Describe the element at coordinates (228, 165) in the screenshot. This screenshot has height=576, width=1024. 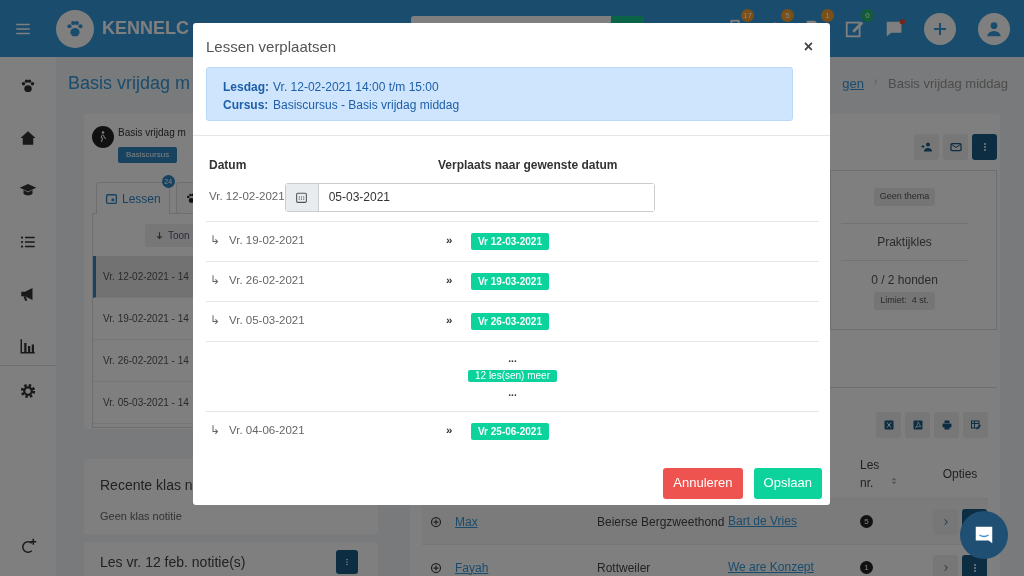
I see `column-header: Datum` at that location.